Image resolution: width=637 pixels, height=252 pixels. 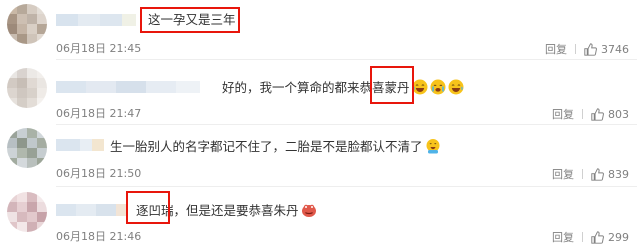 I want to click on comment-time: 06月18日 21:45, so click(x=99, y=48).